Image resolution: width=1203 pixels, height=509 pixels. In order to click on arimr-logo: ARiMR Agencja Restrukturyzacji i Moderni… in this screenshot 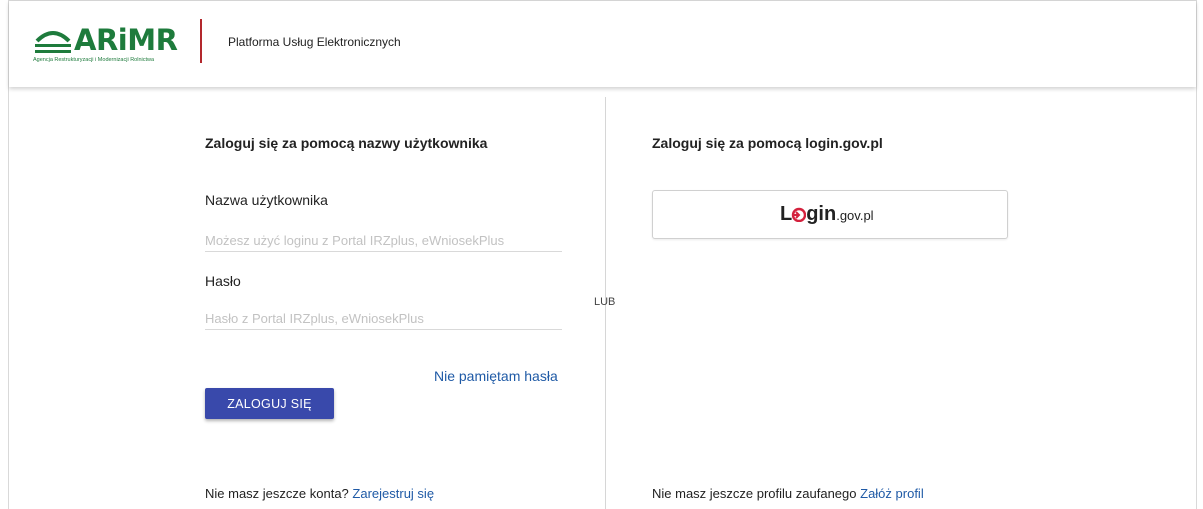, I will do `click(105, 44)`.